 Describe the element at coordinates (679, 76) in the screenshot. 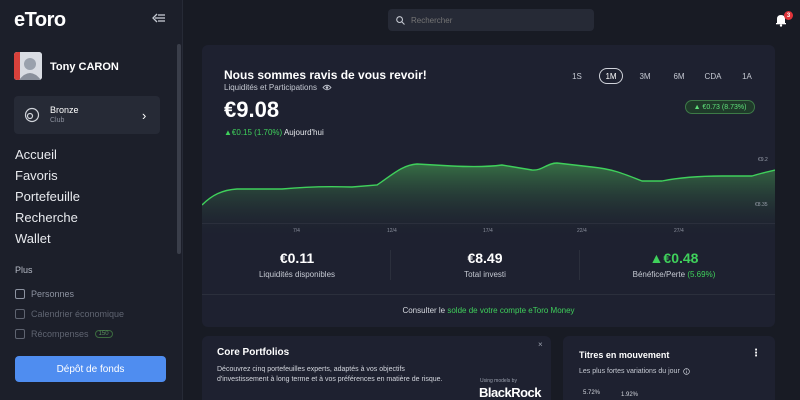

I see `tab-6m: 6M` at that location.